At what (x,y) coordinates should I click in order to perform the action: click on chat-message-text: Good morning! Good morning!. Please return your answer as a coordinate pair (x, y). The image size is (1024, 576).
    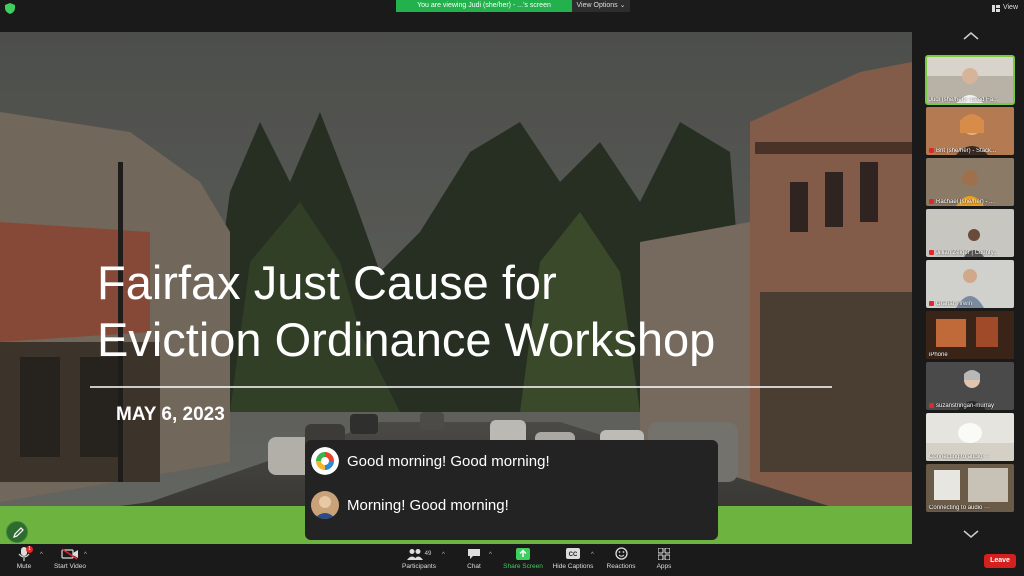
    Looking at the image, I should click on (448, 461).